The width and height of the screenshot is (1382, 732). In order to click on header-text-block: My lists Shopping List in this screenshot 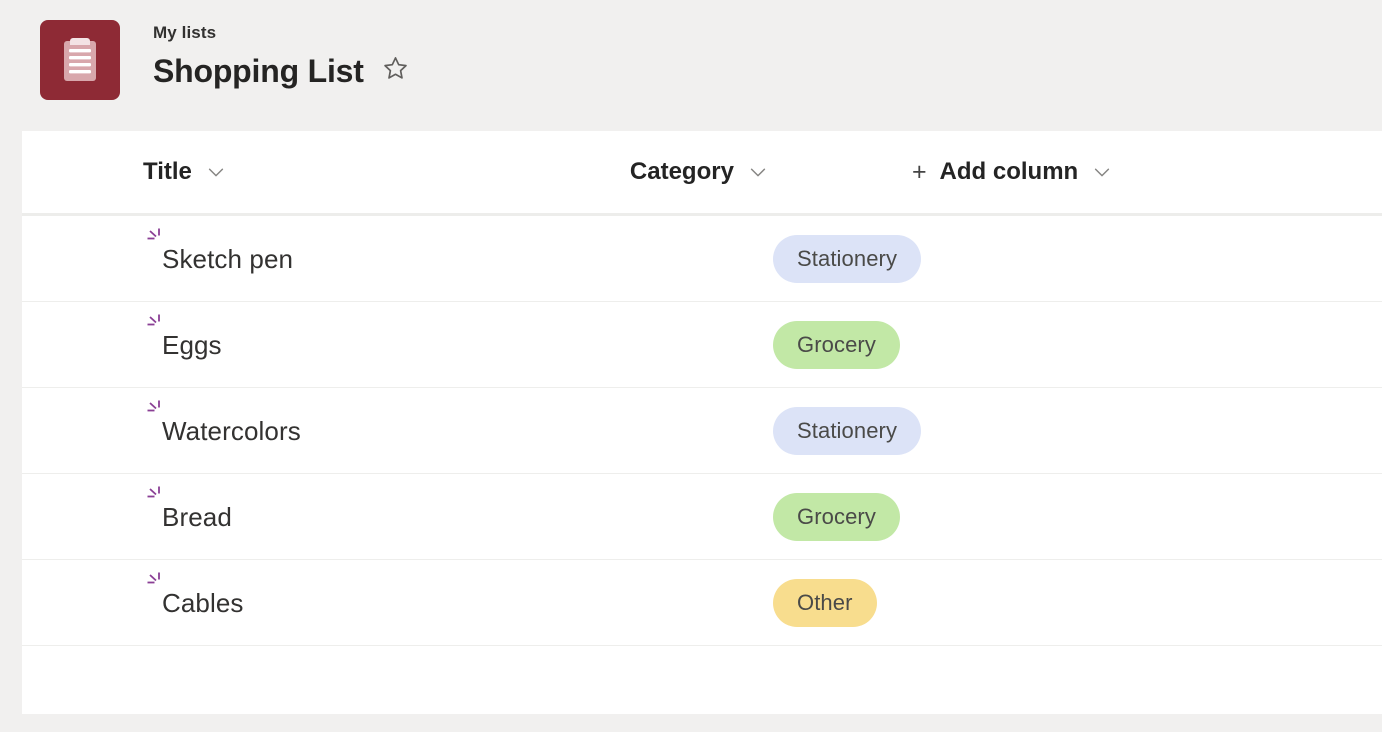, I will do `click(281, 55)`.